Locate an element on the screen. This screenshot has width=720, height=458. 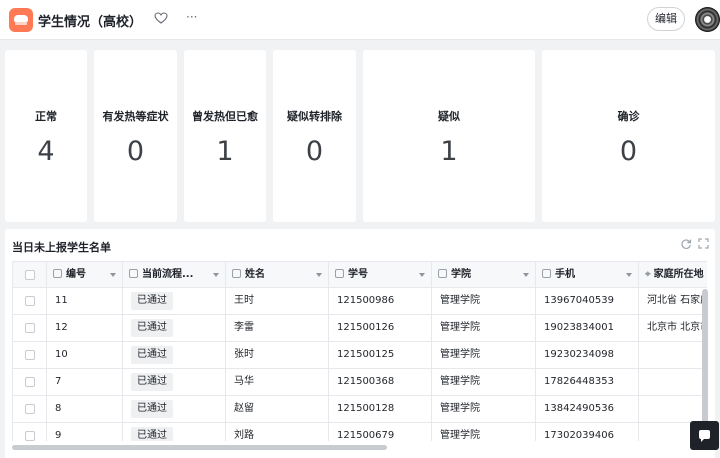
table-row: 7 已通过 马华 121500368 管理学院 17826448353 is located at coordinates (360, 382).